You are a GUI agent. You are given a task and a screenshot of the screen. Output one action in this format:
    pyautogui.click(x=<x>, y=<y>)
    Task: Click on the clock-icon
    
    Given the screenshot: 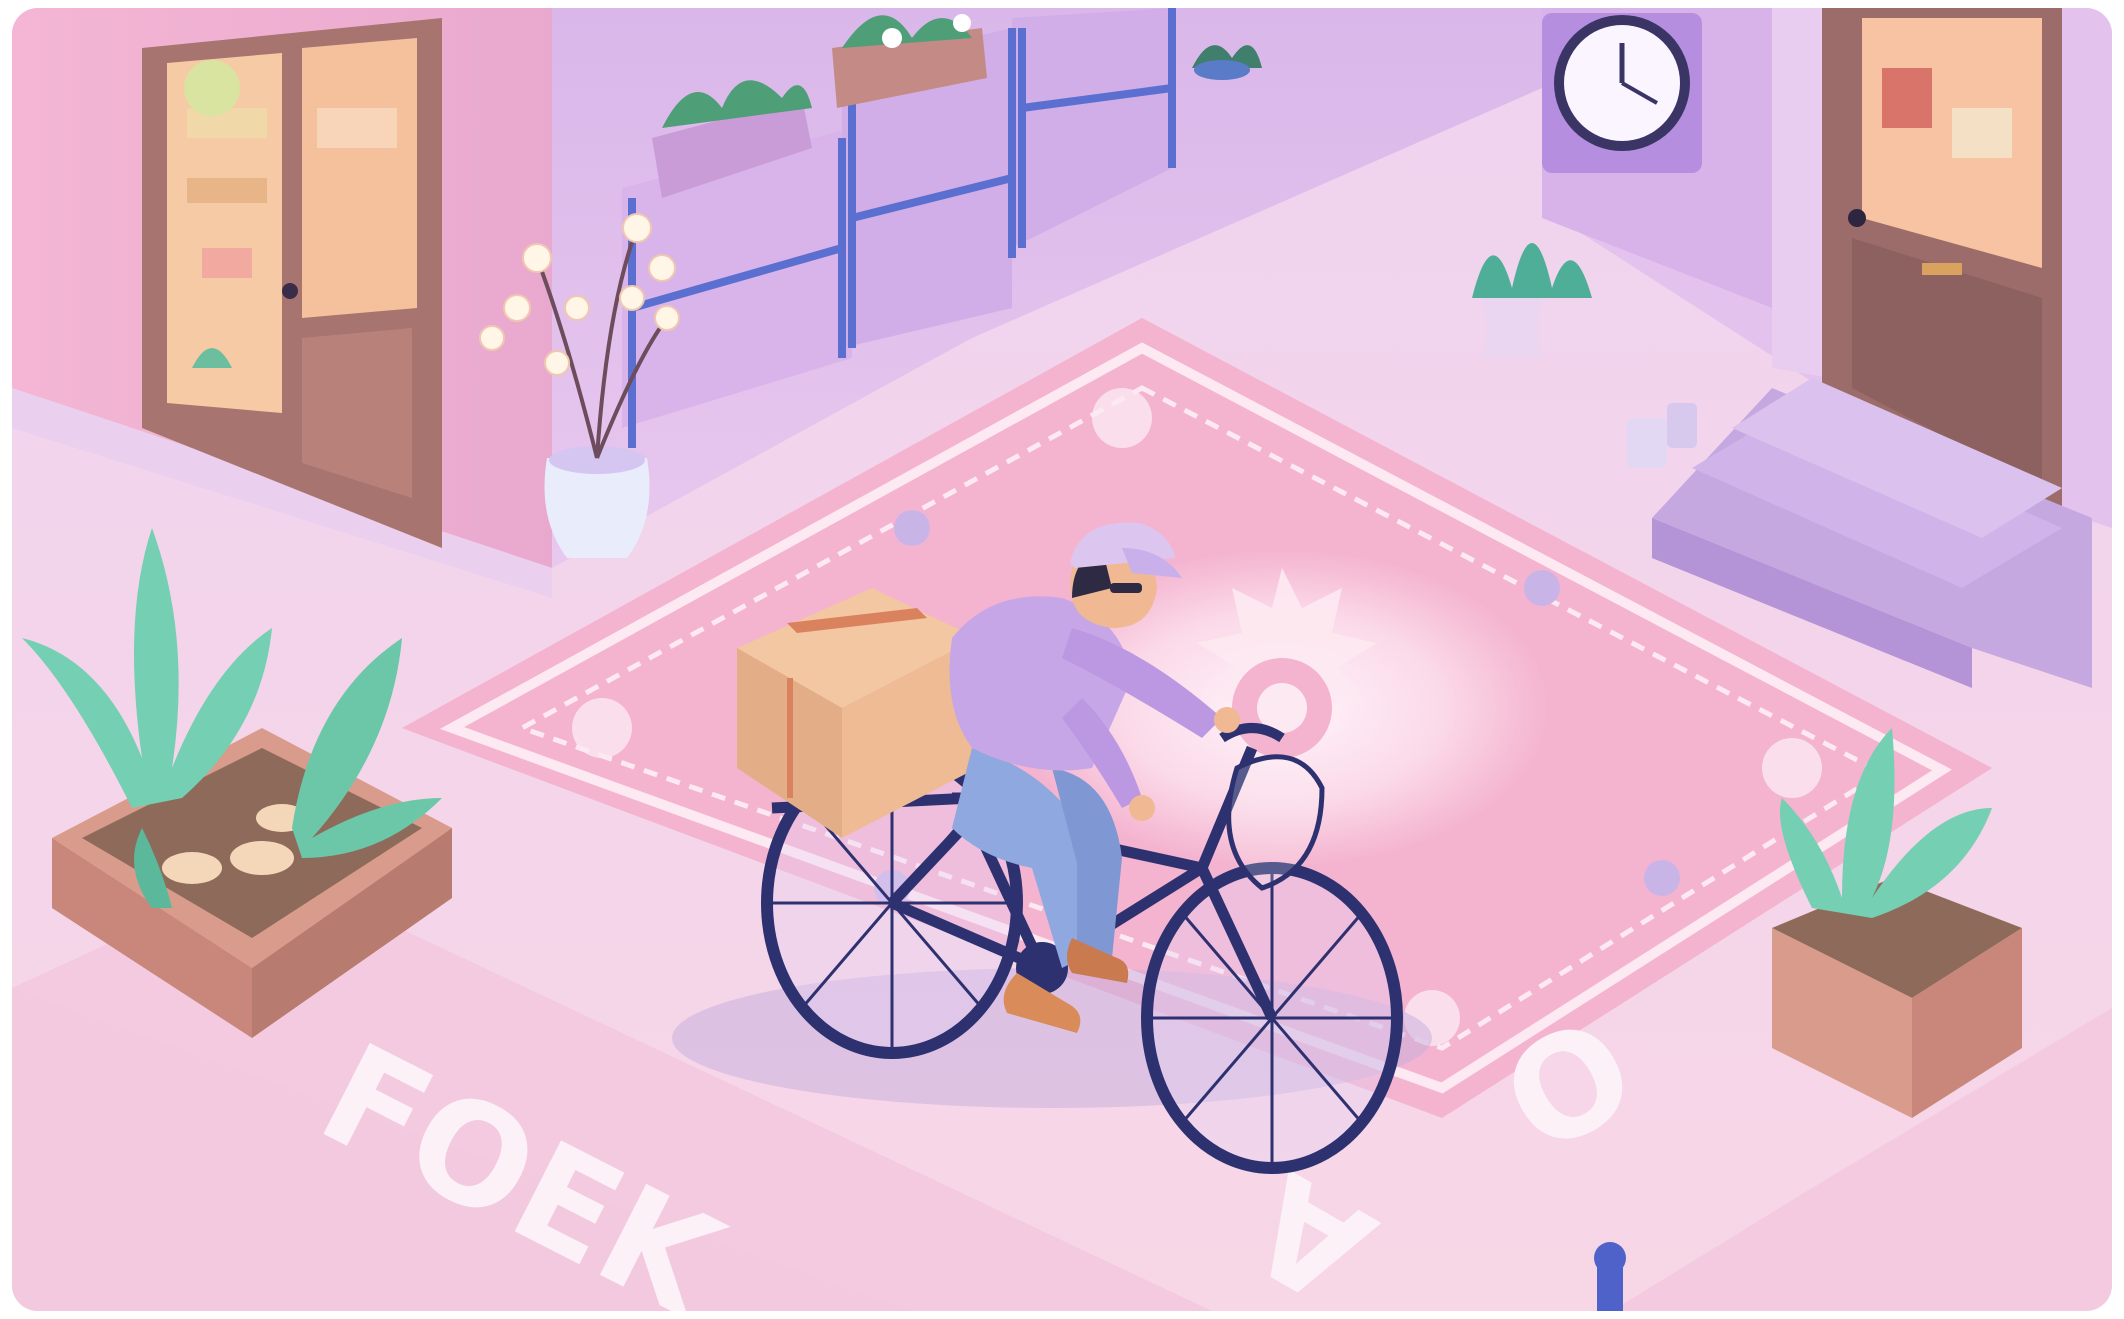 What is the action you would take?
    pyautogui.click(x=1622, y=93)
    